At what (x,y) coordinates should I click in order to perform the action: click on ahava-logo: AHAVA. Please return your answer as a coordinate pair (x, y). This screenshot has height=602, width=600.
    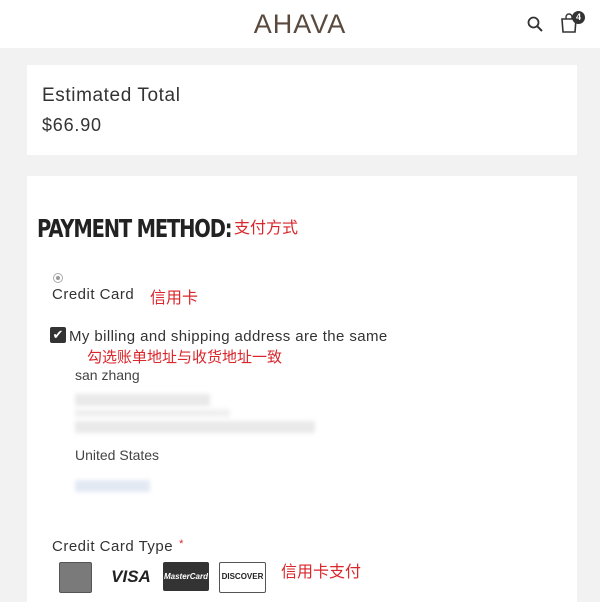
    Looking at the image, I should click on (300, 24).